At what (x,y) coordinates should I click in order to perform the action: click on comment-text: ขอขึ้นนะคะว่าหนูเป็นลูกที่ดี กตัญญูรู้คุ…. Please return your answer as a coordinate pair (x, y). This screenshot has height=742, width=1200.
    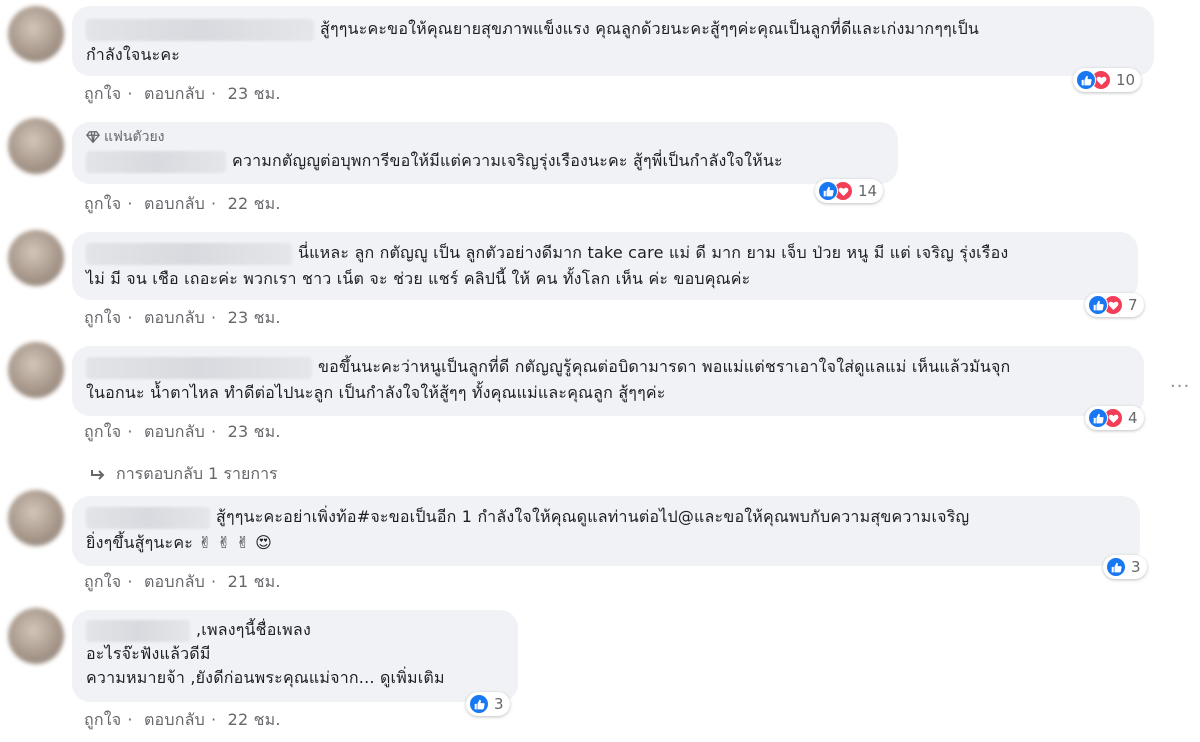
    Looking at the image, I should click on (608, 380).